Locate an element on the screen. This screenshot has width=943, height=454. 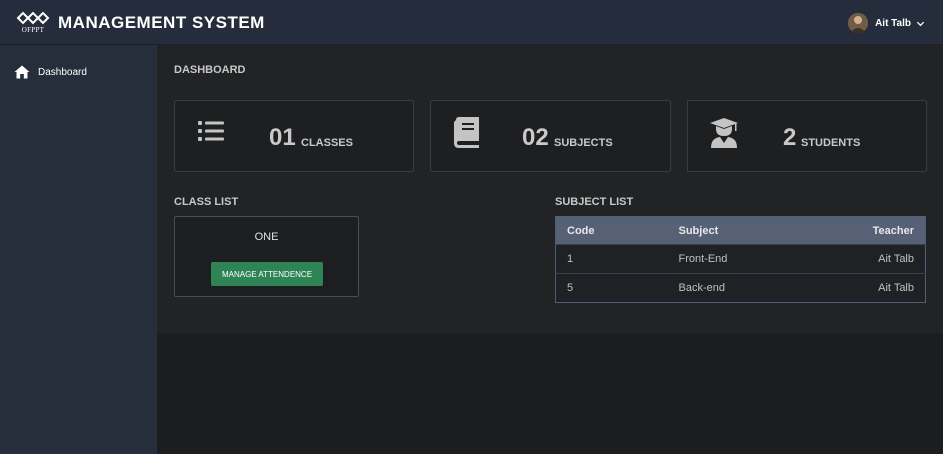
students-card: 2 STUDENTS is located at coordinates (807, 136).